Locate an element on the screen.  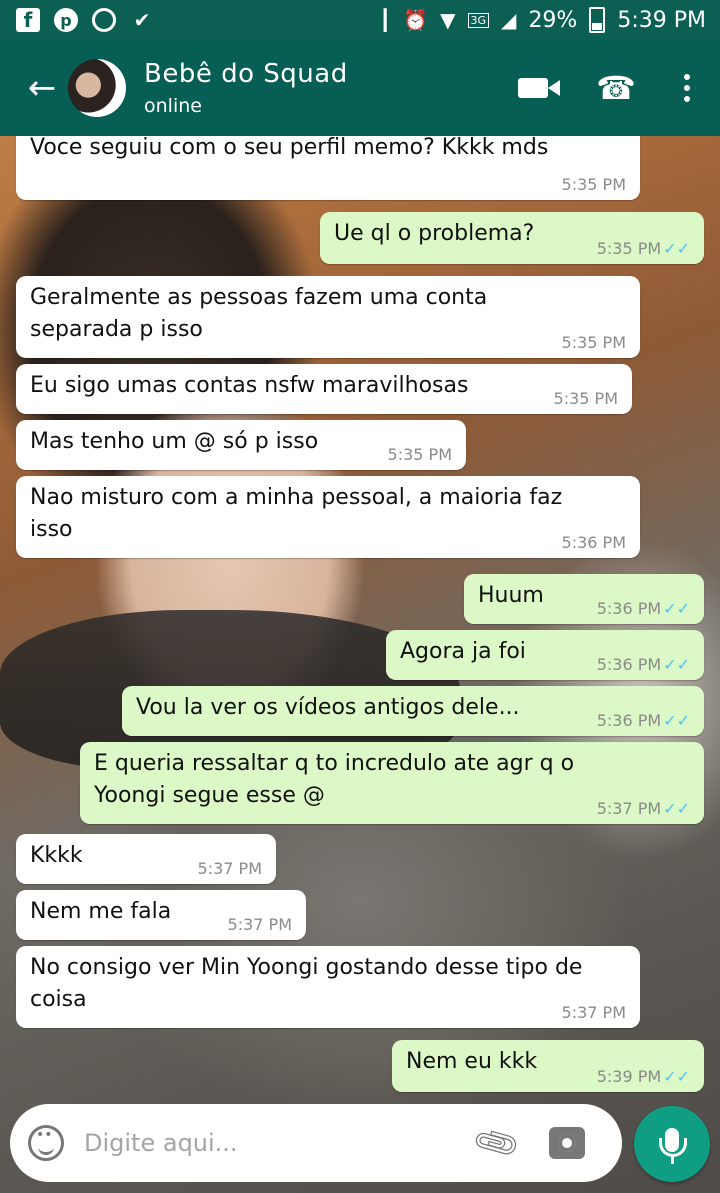
attach-icon: 📎︎ is located at coordinates (496, 1142).